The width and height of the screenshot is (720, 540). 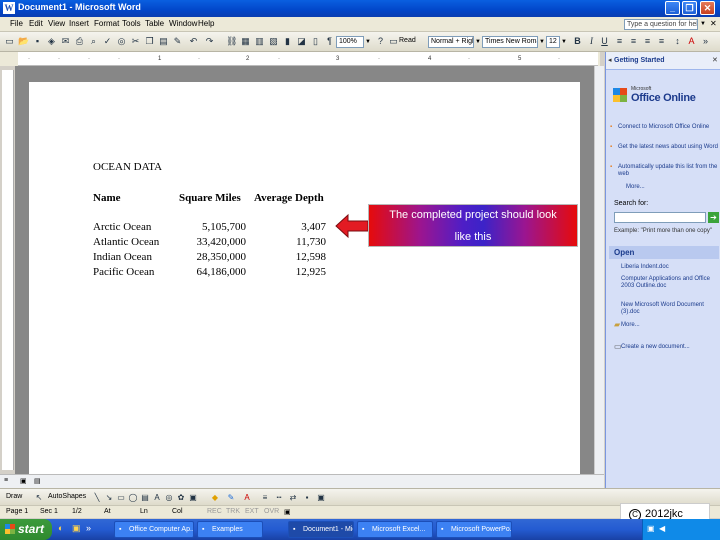 What do you see at coordinates (14, 496) in the screenshot?
I see `draw-menu: Draw` at bounding box center [14, 496].